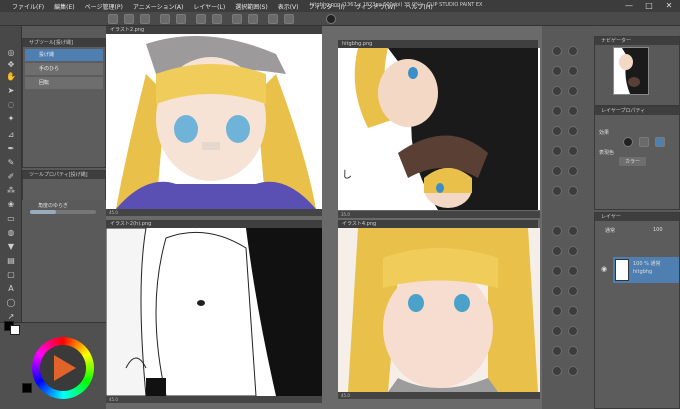 The image size is (680, 409). I want to click on menu-animation: アニメーション(A), so click(158, 6).